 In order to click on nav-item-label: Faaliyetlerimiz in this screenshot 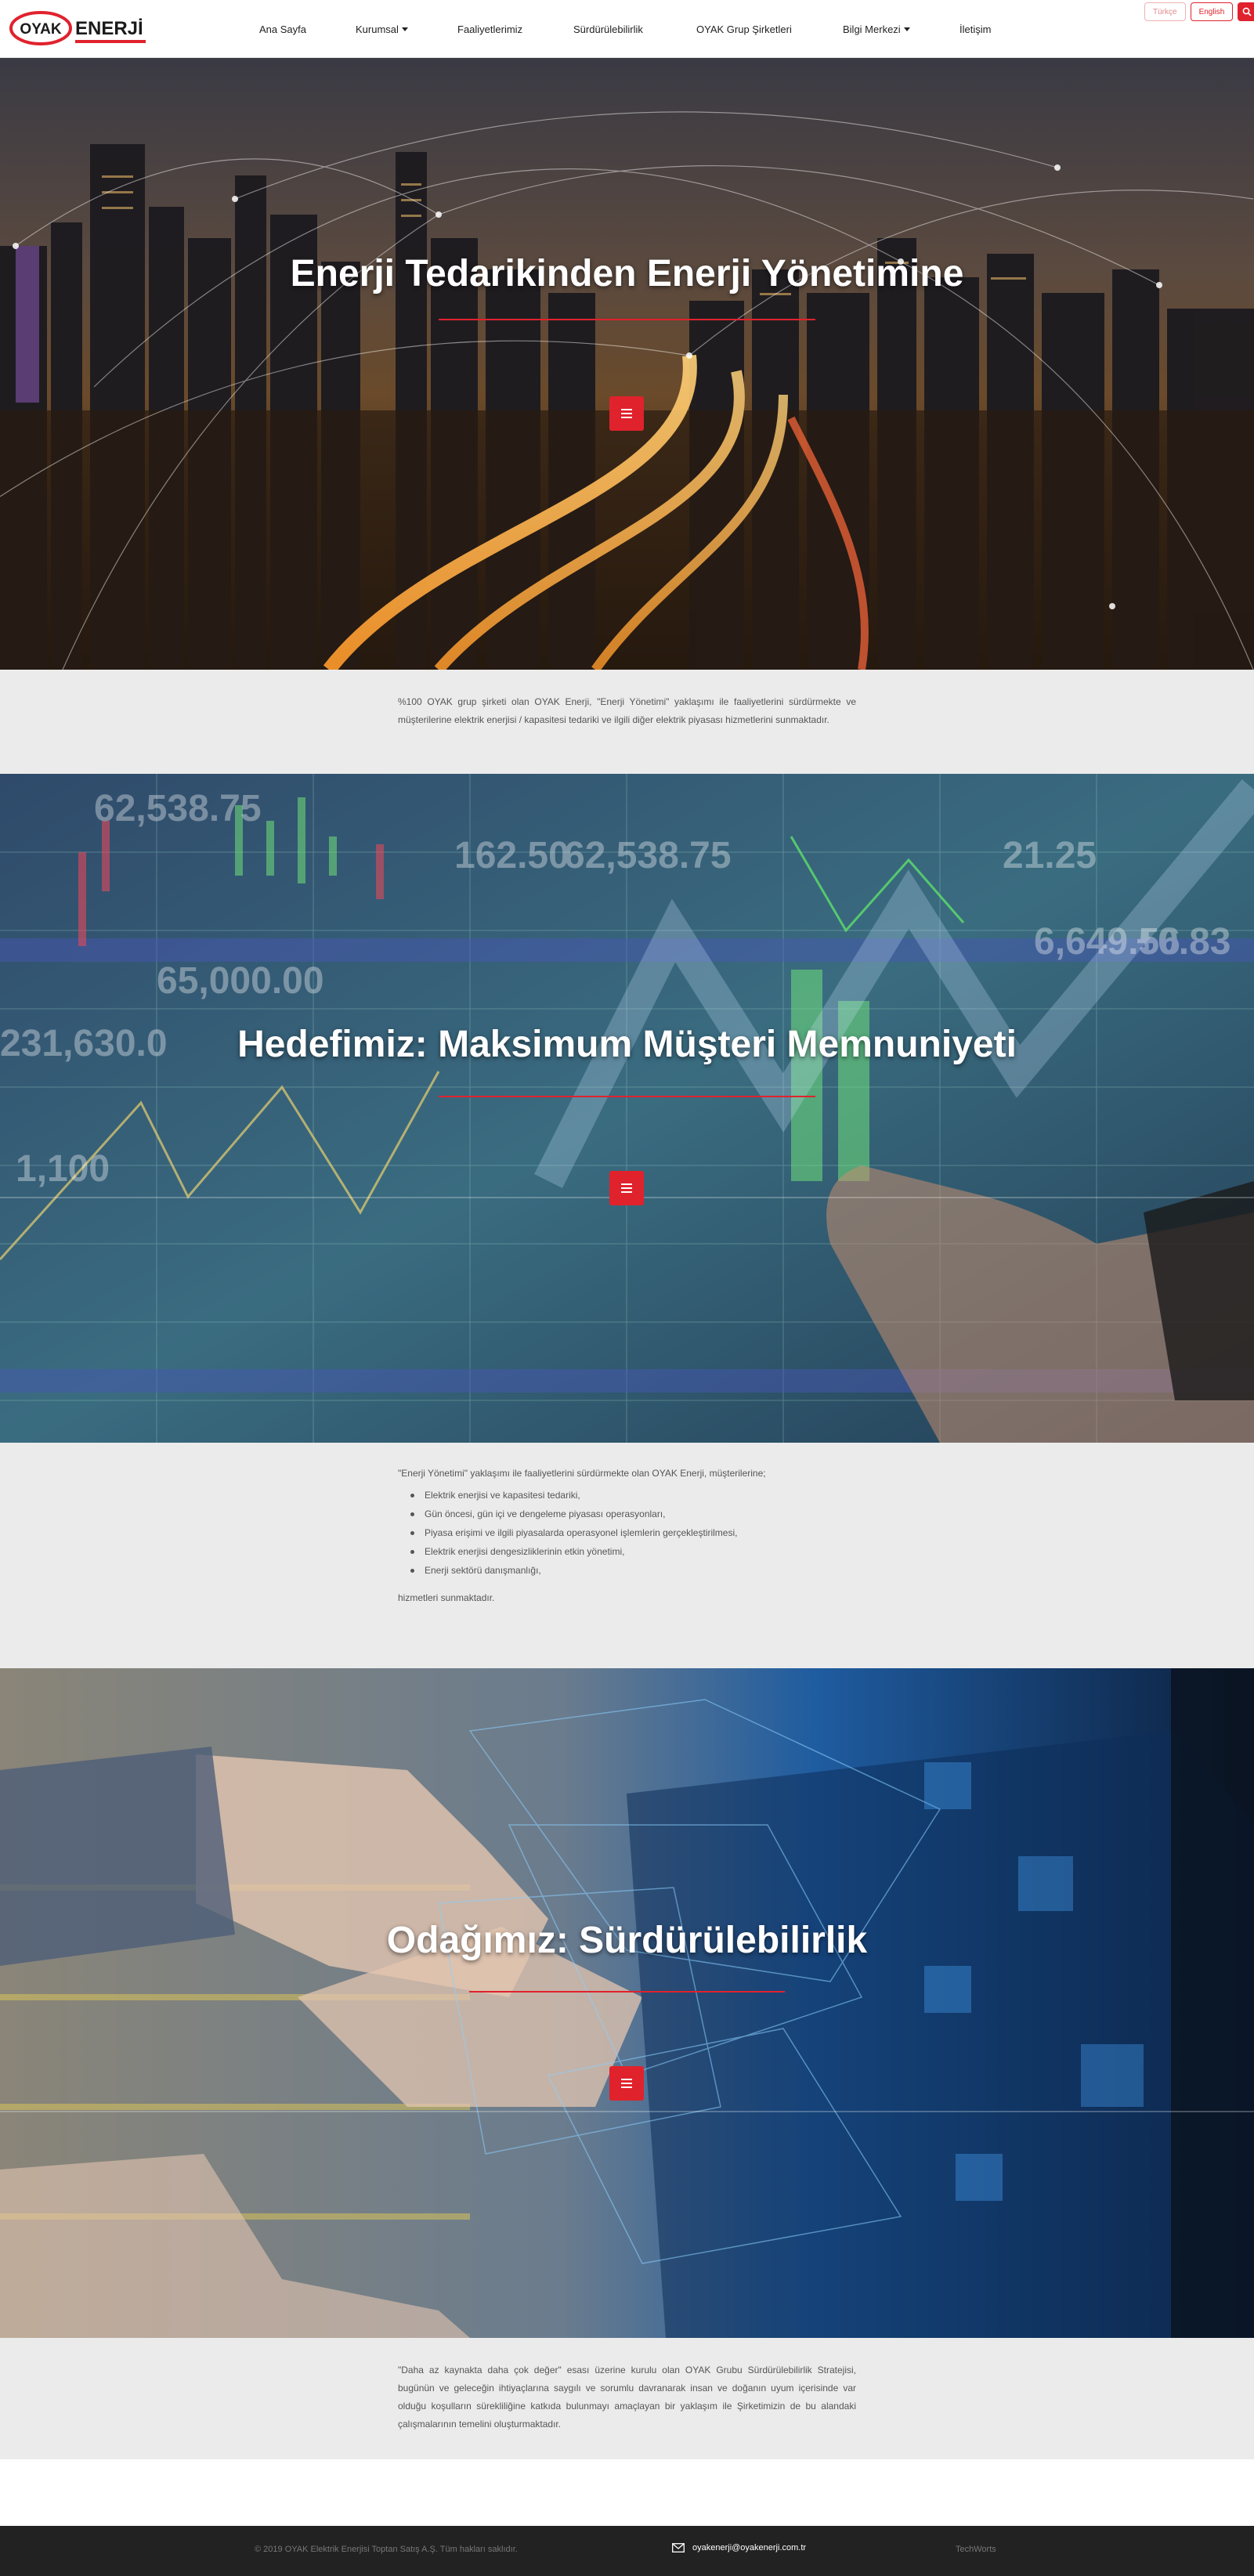, I will do `click(490, 29)`.